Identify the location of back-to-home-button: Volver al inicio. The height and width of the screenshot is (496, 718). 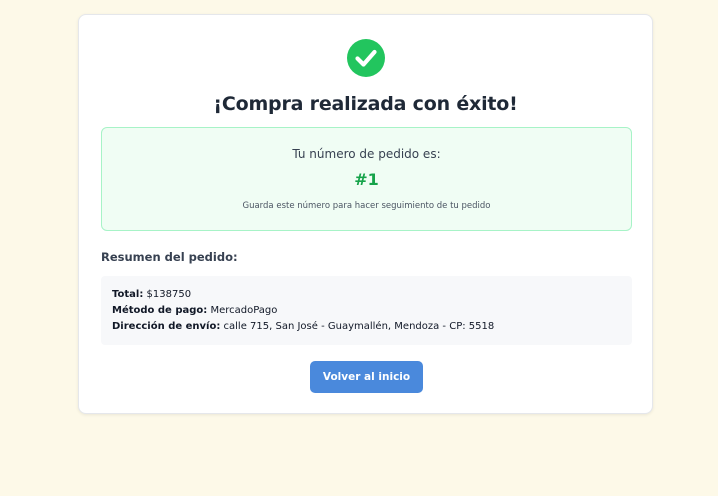
(366, 377).